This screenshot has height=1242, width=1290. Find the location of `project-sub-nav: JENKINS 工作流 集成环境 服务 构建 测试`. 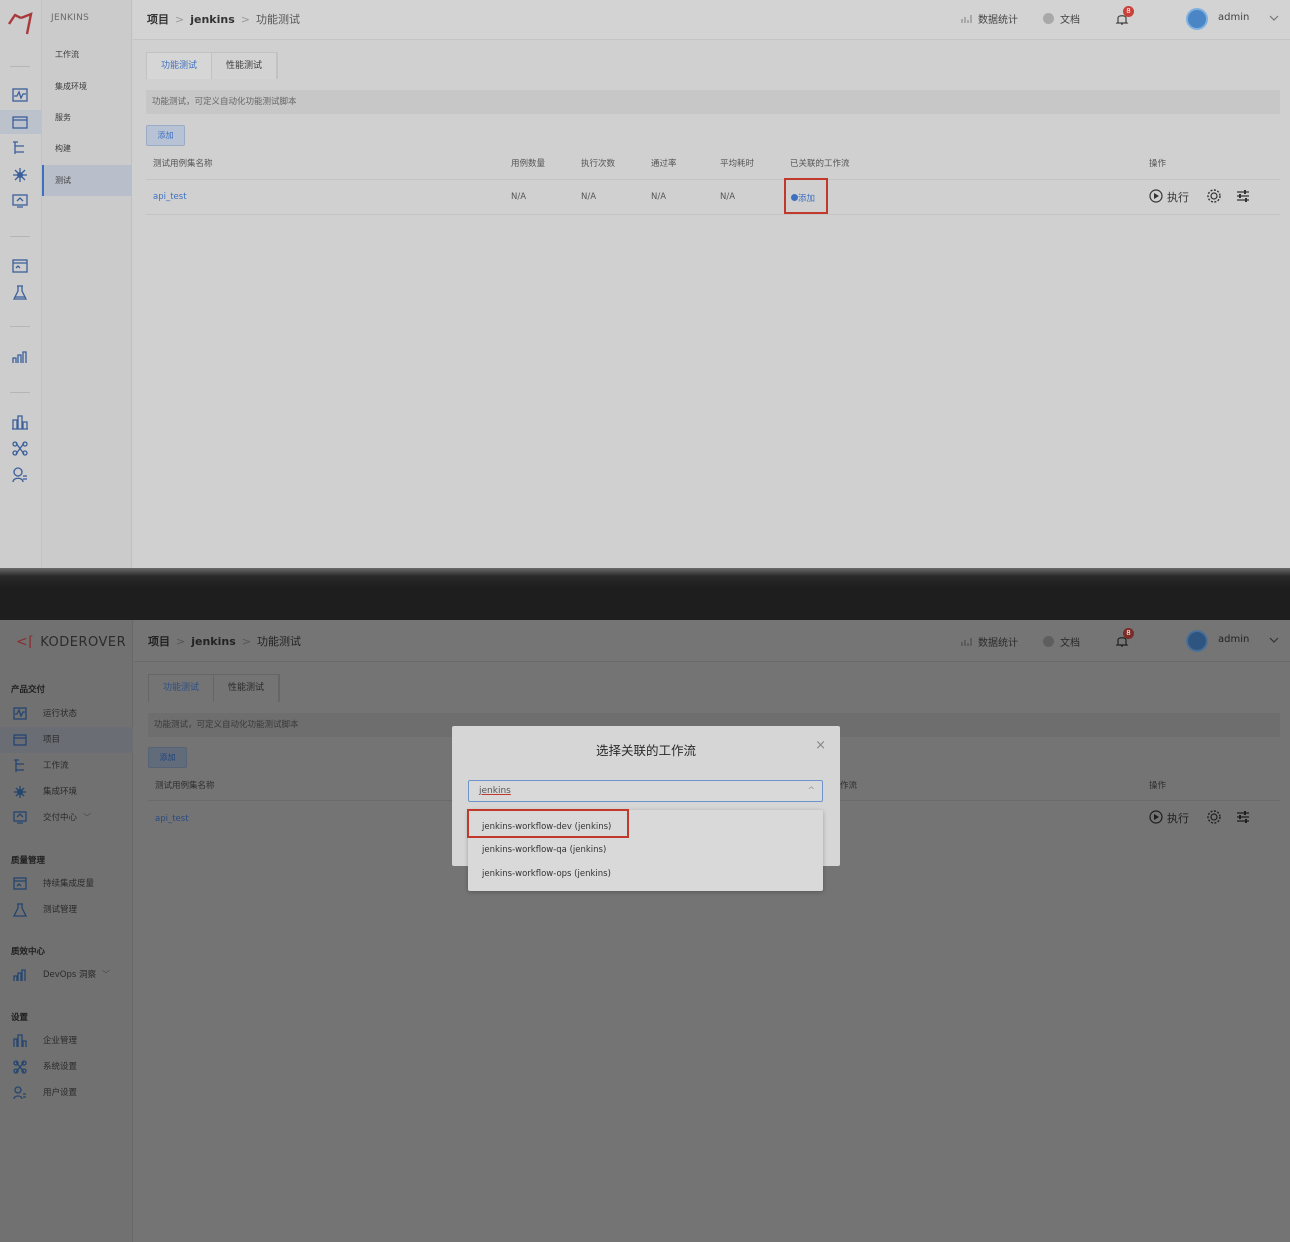

project-sub-nav: JENKINS 工作流 集成环境 服务 构建 测试 is located at coordinates (87, 284).